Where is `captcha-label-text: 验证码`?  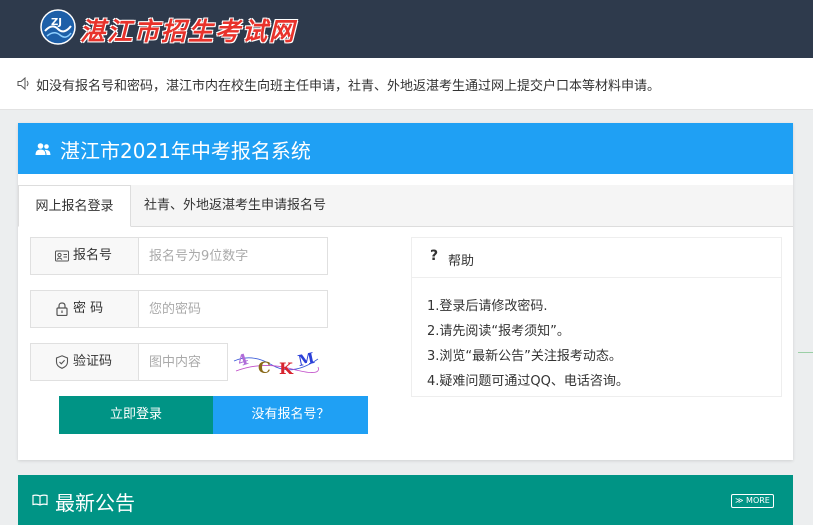 captcha-label-text: 验证码 is located at coordinates (93, 361).